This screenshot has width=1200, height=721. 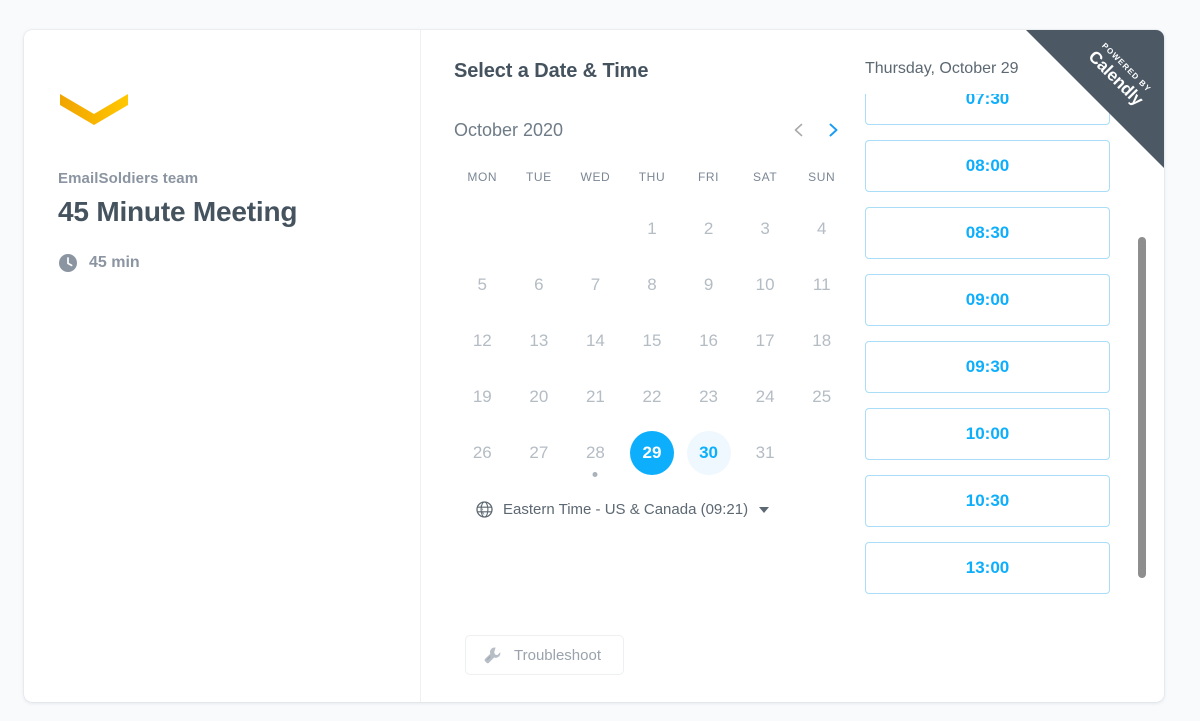 I want to click on calendar-day-7: 7, so click(x=595, y=285).